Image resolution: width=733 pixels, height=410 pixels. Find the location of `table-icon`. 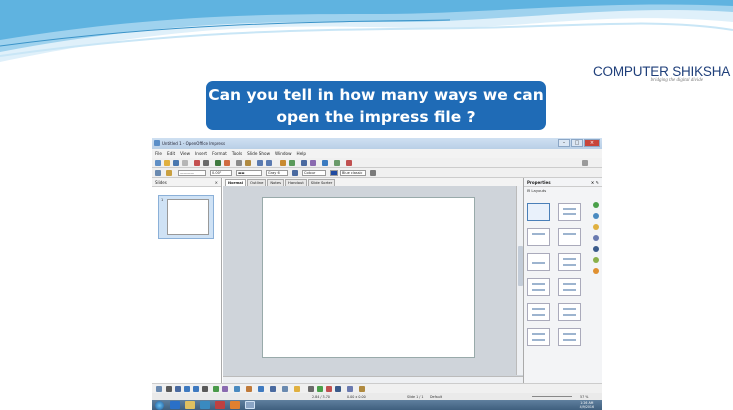

table-icon is located at coordinates (292, 163).